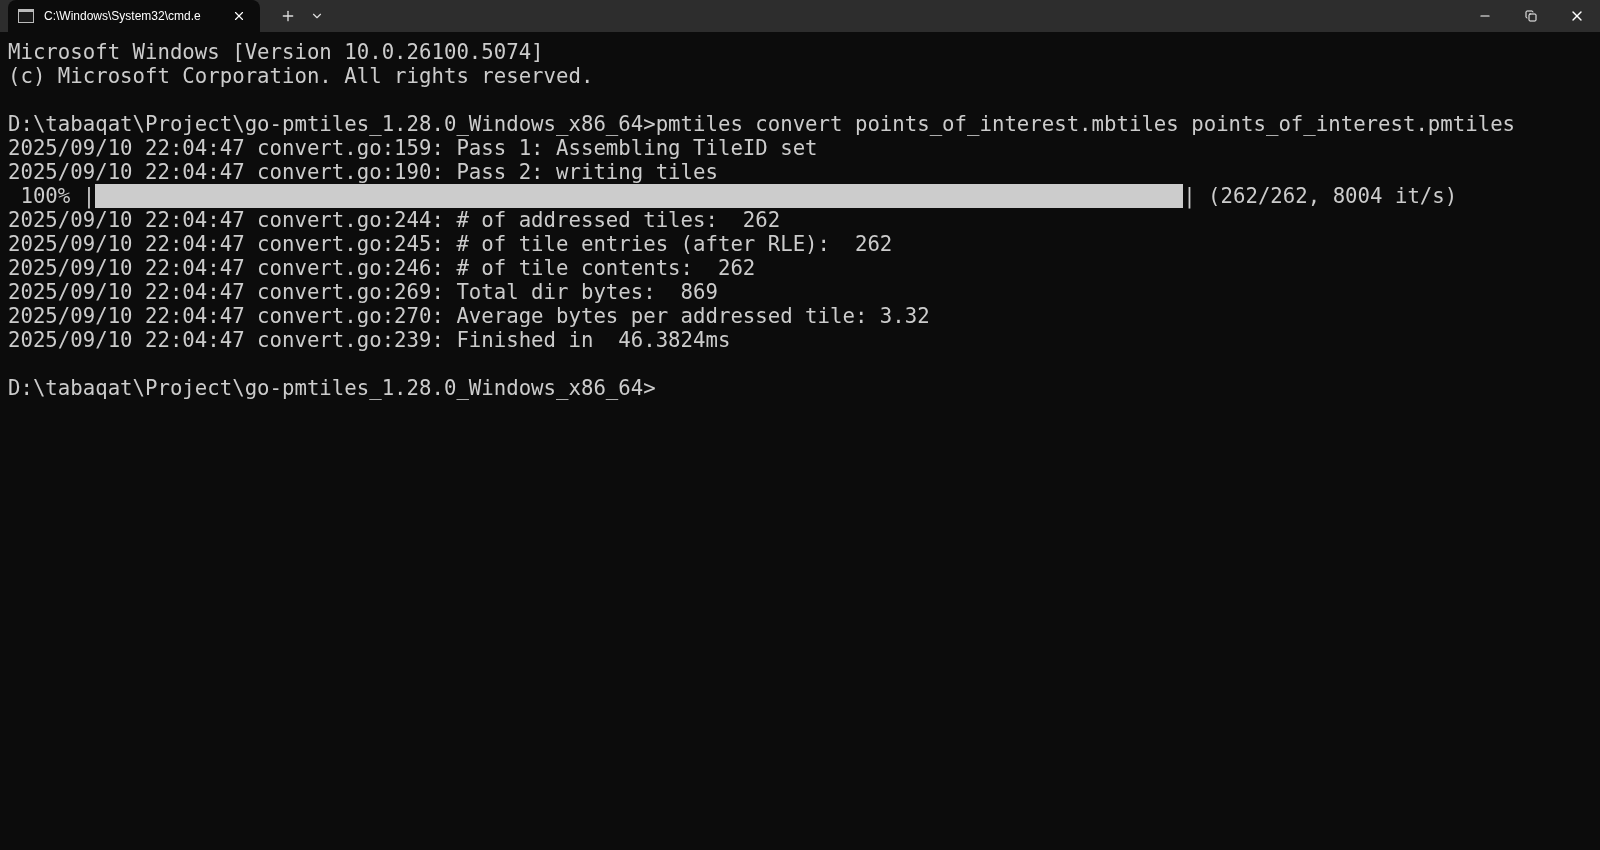 The height and width of the screenshot is (850, 1600). I want to click on console-line: 2025/09/10 22:04:47 convert.go:239: Finished in 46.3824ms, so click(369, 340).